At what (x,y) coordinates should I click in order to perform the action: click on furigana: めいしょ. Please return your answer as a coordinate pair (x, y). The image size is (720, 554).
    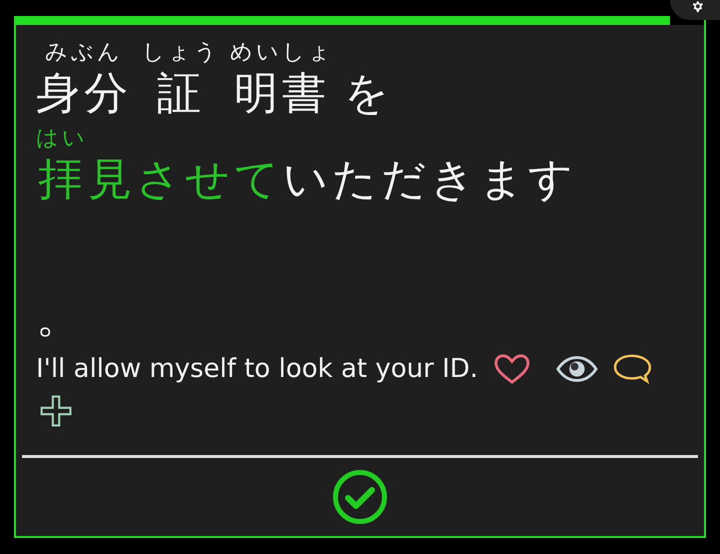
    Looking at the image, I should click on (282, 53).